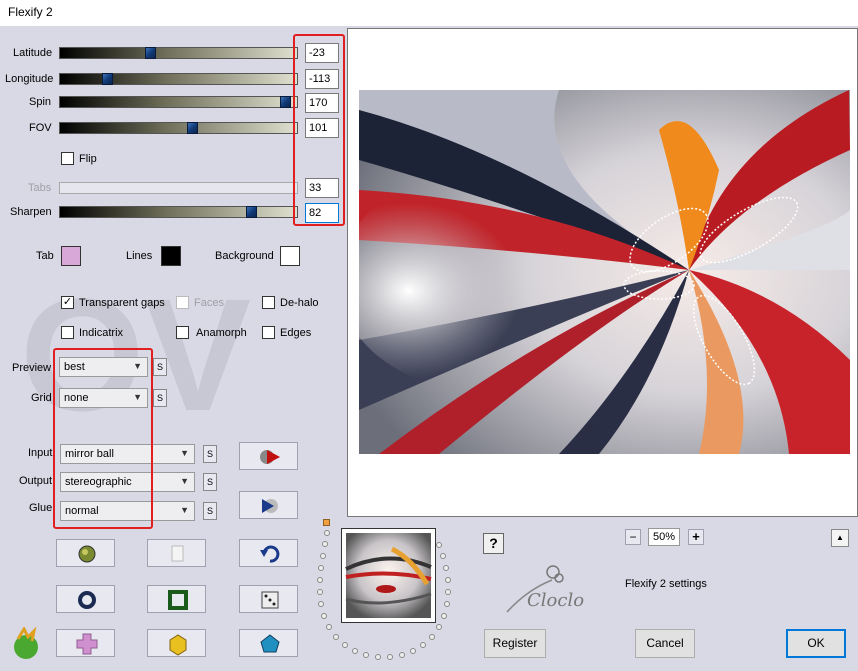  Describe the element at coordinates (40, 128) in the screenshot. I see `fov-label: FOV` at that location.